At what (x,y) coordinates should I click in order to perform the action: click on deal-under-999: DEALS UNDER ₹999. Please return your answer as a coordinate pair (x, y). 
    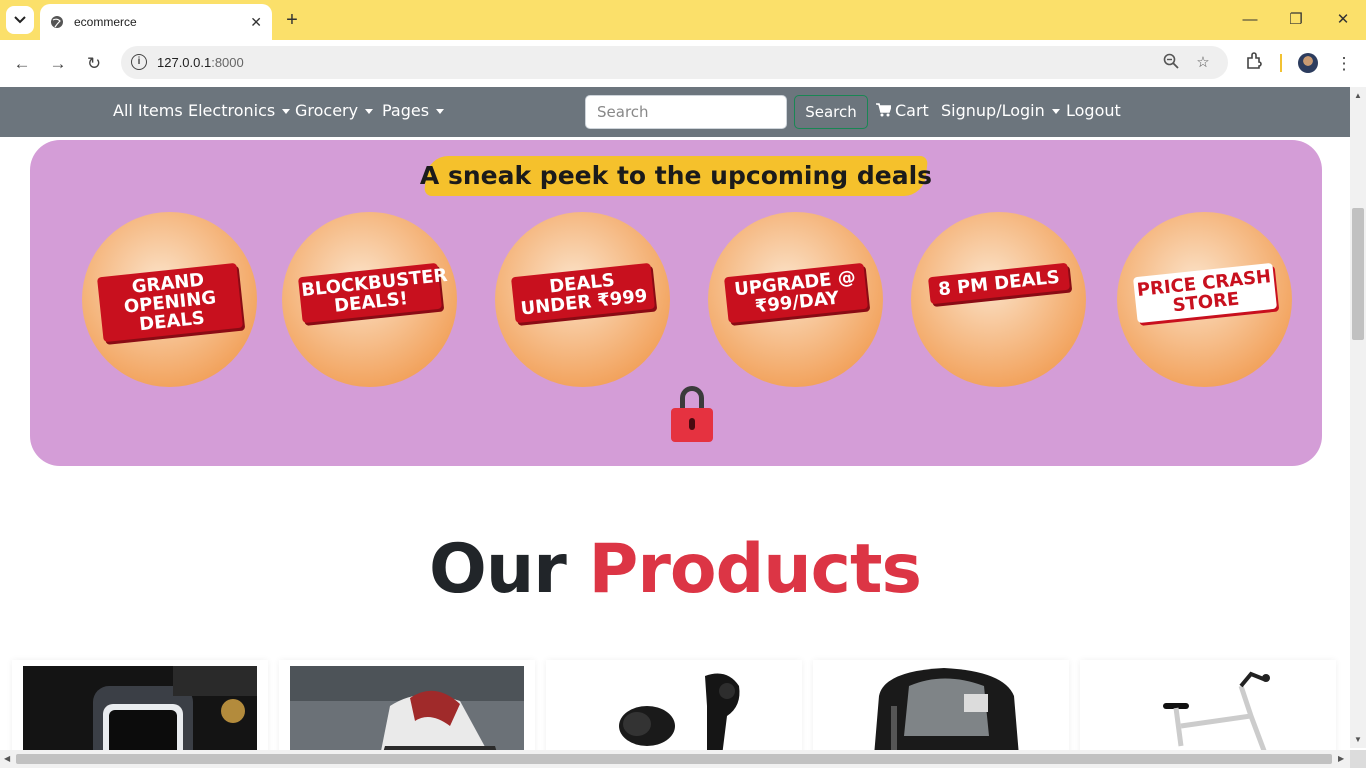
    Looking at the image, I should click on (582, 299).